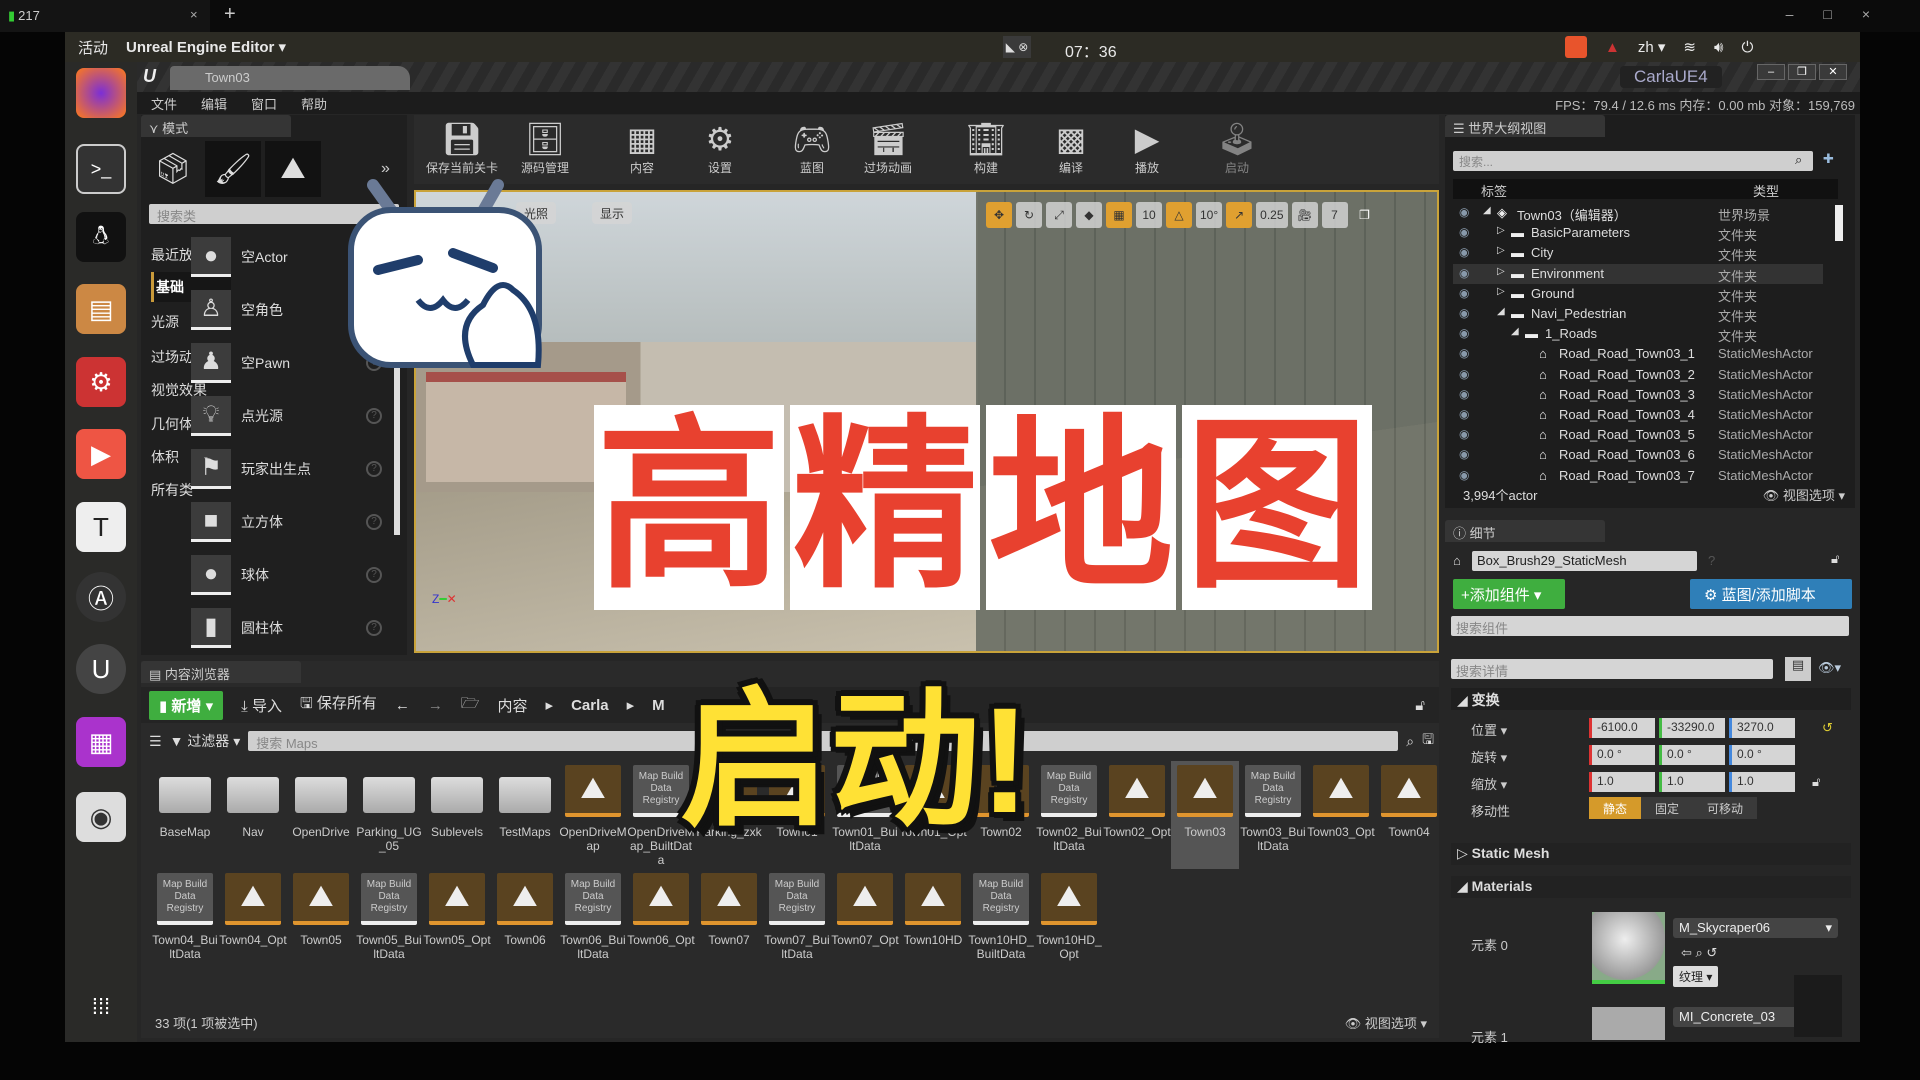 The height and width of the screenshot is (1080, 1920). What do you see at coordinates (593, 923) in the screenshot?
I see `asset-tile: Map Build Data Registry Town06_BuiltData` at bounding box center [593, 923].